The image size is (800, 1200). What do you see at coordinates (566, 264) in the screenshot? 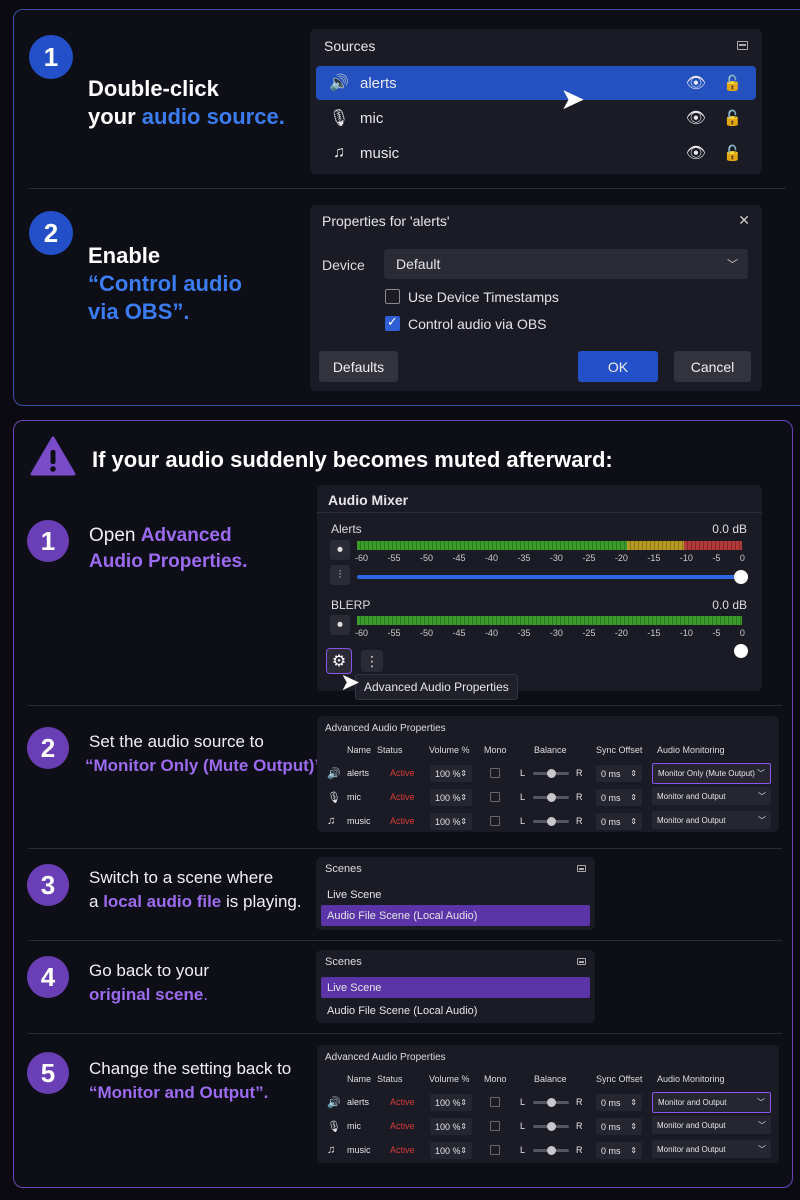
I see `device-select: Default ﹀` at bounding box center [566, 264].